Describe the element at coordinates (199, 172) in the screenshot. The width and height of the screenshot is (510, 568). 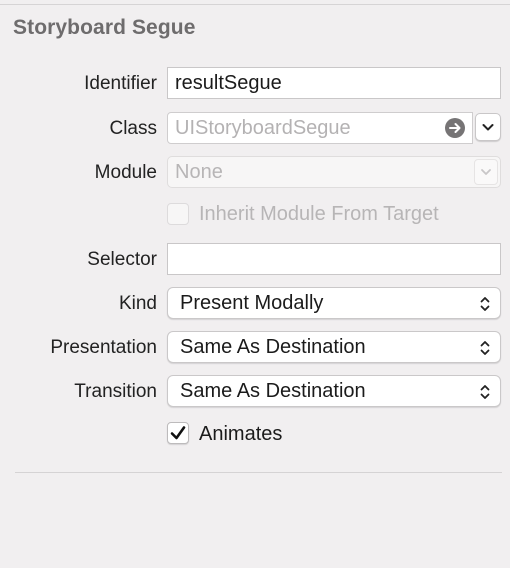
I see `module-value: None` at that location.